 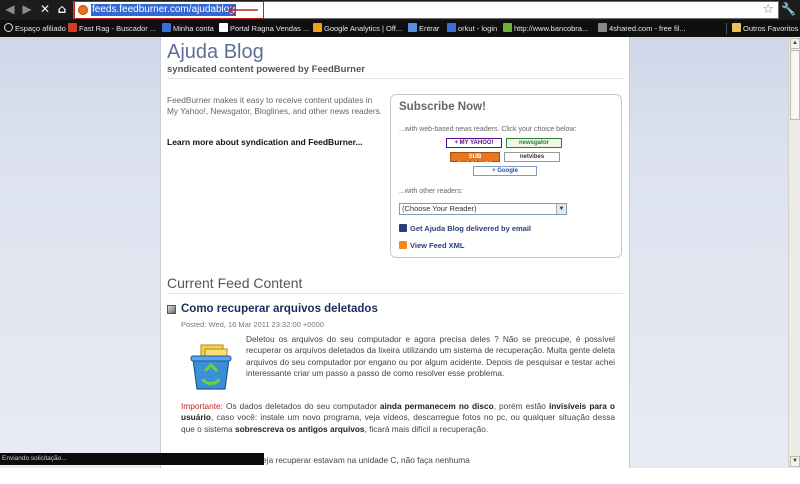 I want to click on scroll-down-icon: ▼, so click(x=795, y=461).